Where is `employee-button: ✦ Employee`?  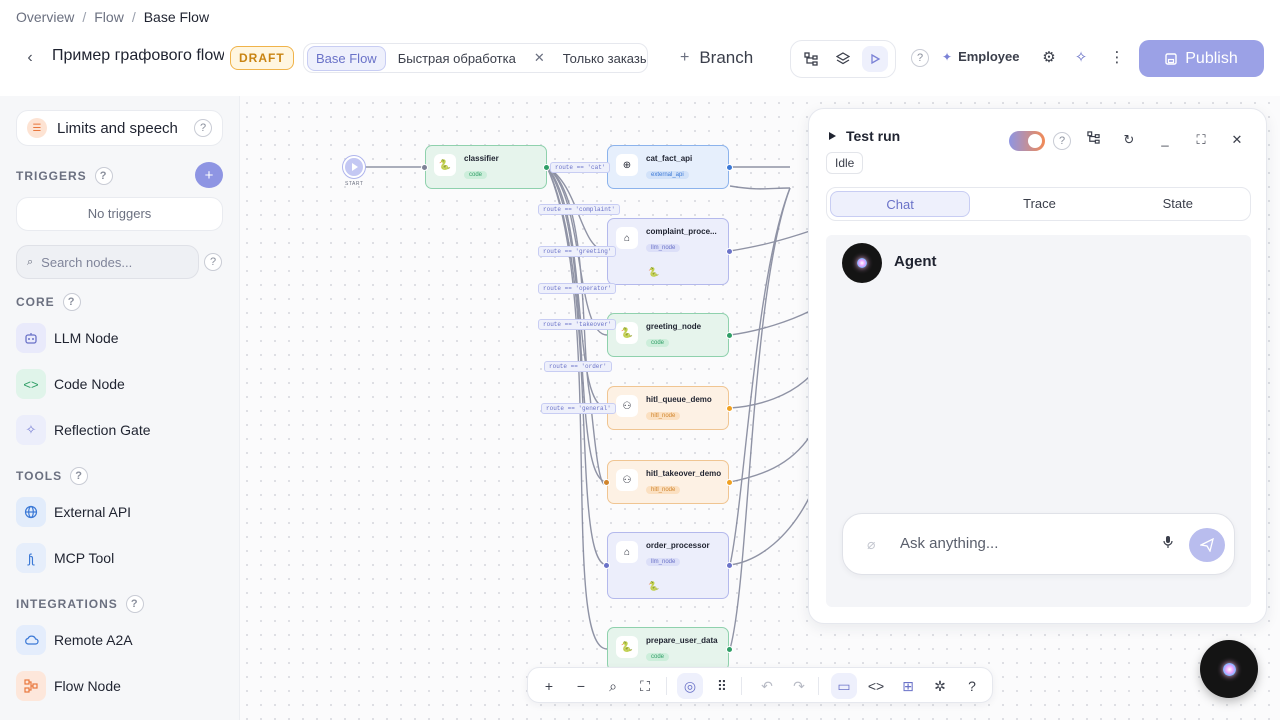
employee-button: ✦ Employee is located at coordinates (980, 56).